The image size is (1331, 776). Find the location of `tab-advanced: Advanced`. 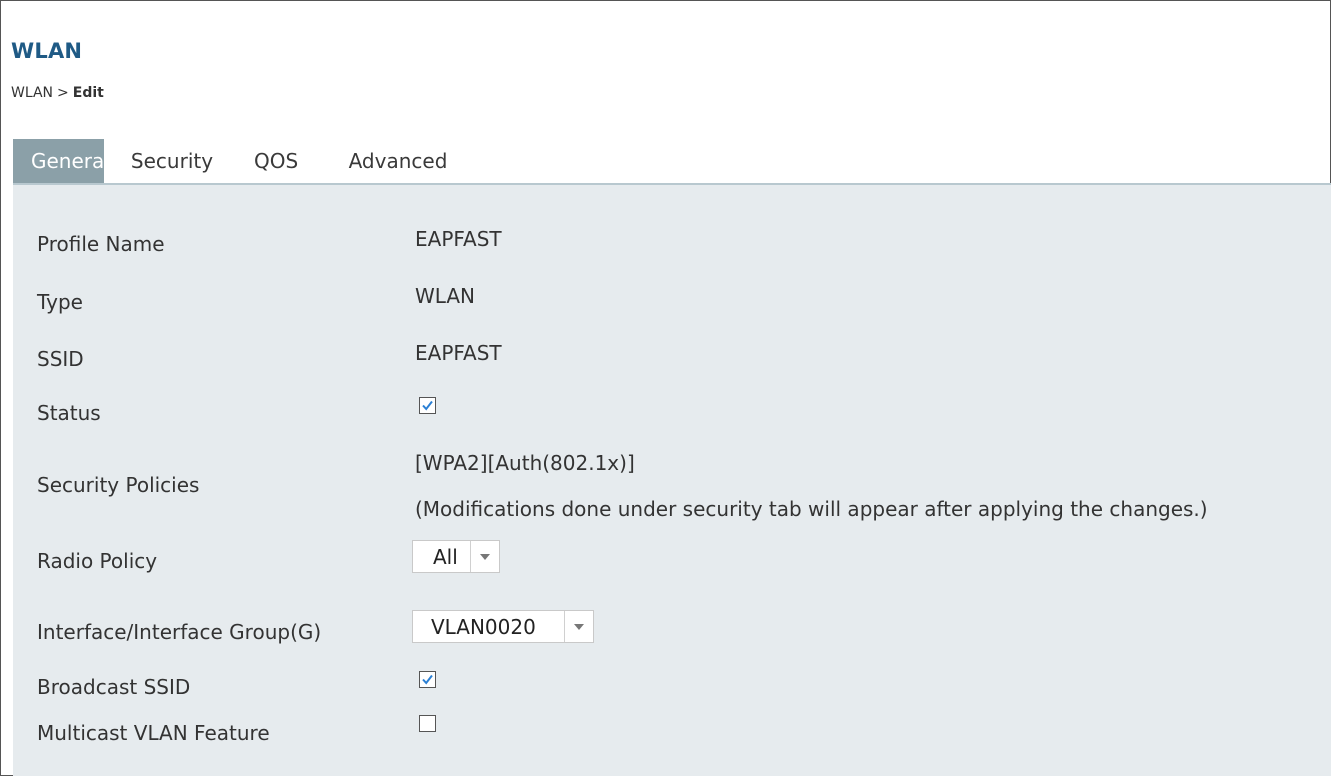

tab-advanced: Advanced is located at coordinates (398, 161).